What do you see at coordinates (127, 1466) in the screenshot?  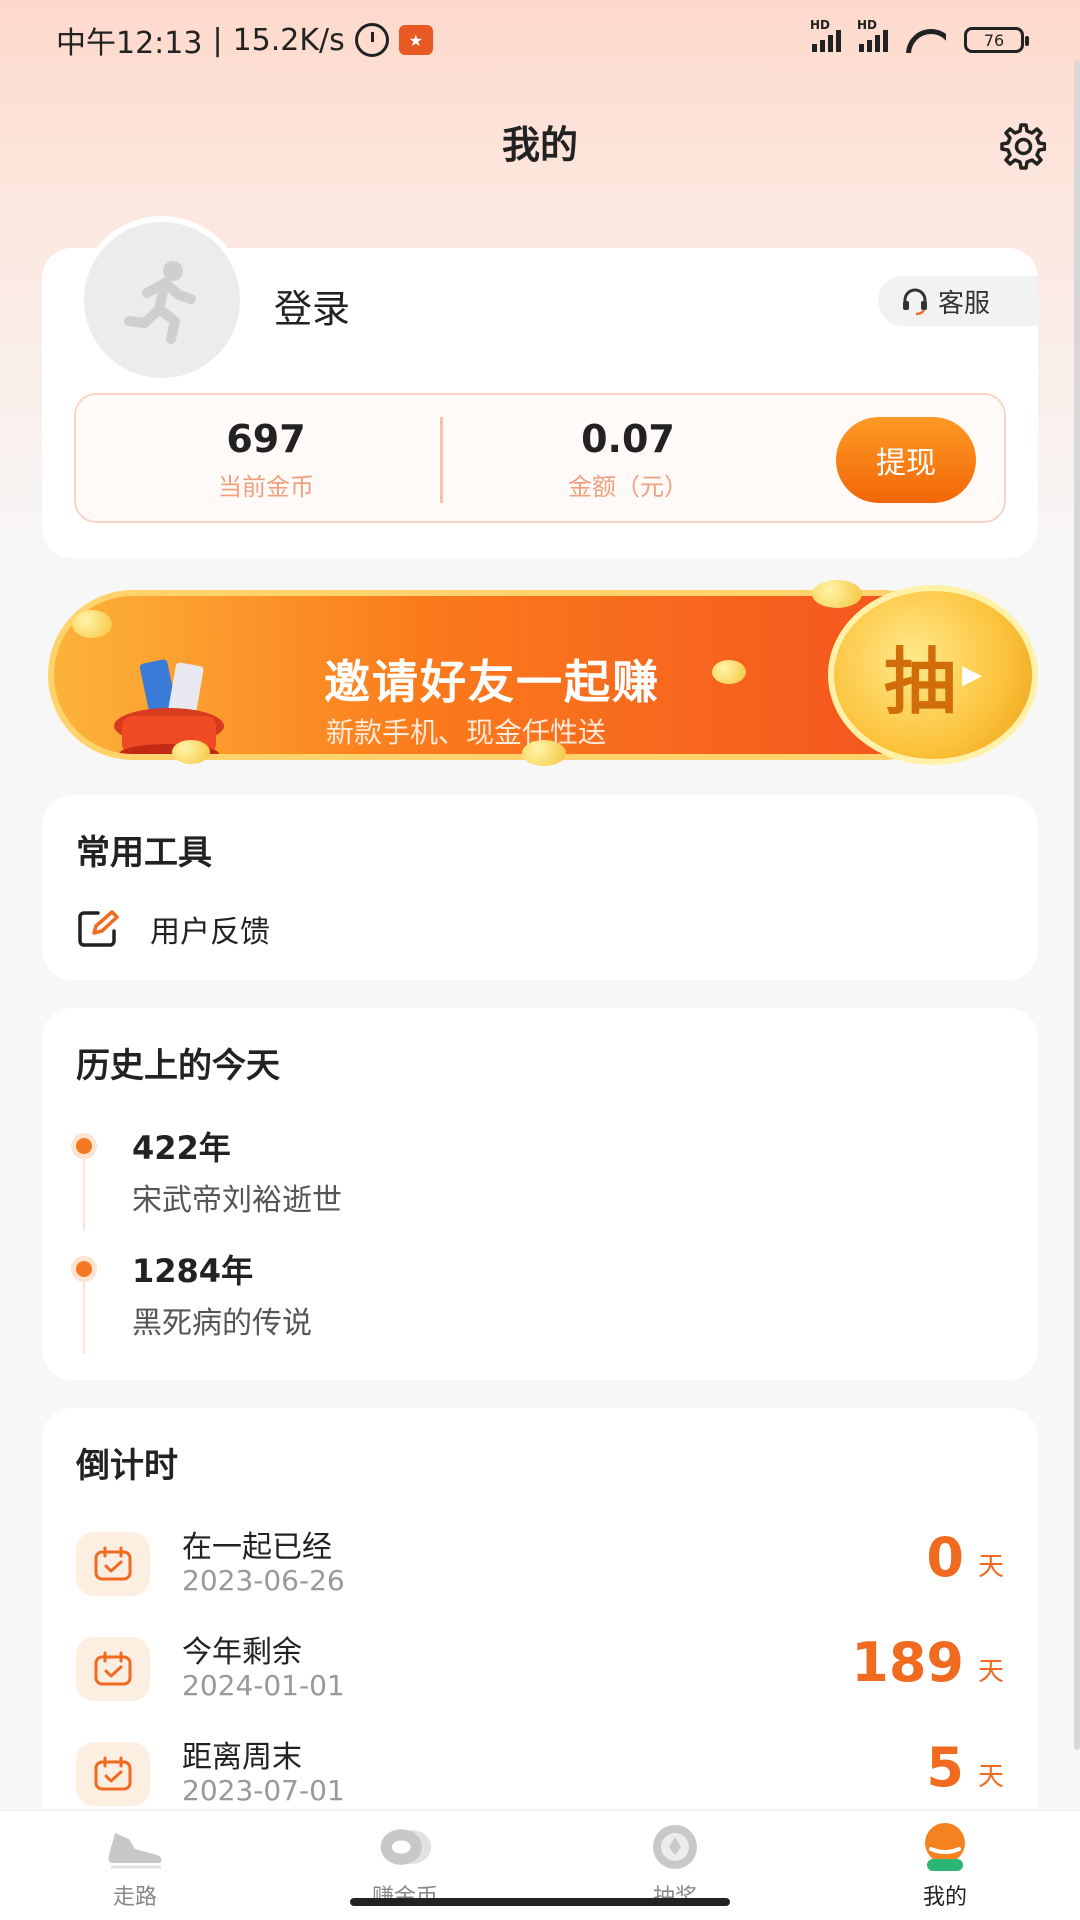 I see `countdown-title: 倒计时` at bounding box center [127, 1466].